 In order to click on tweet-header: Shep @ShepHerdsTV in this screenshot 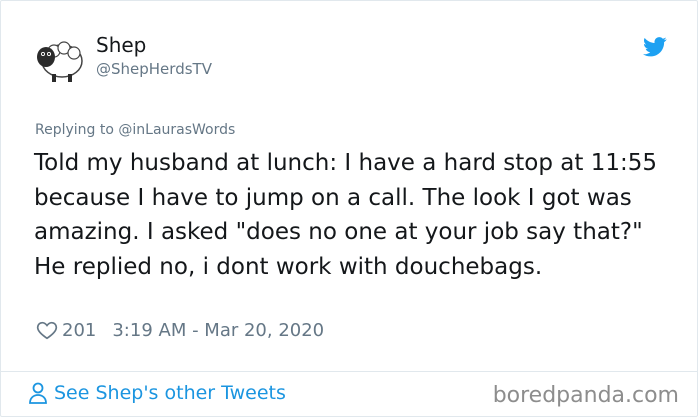, I will do `click(122, 58)`.